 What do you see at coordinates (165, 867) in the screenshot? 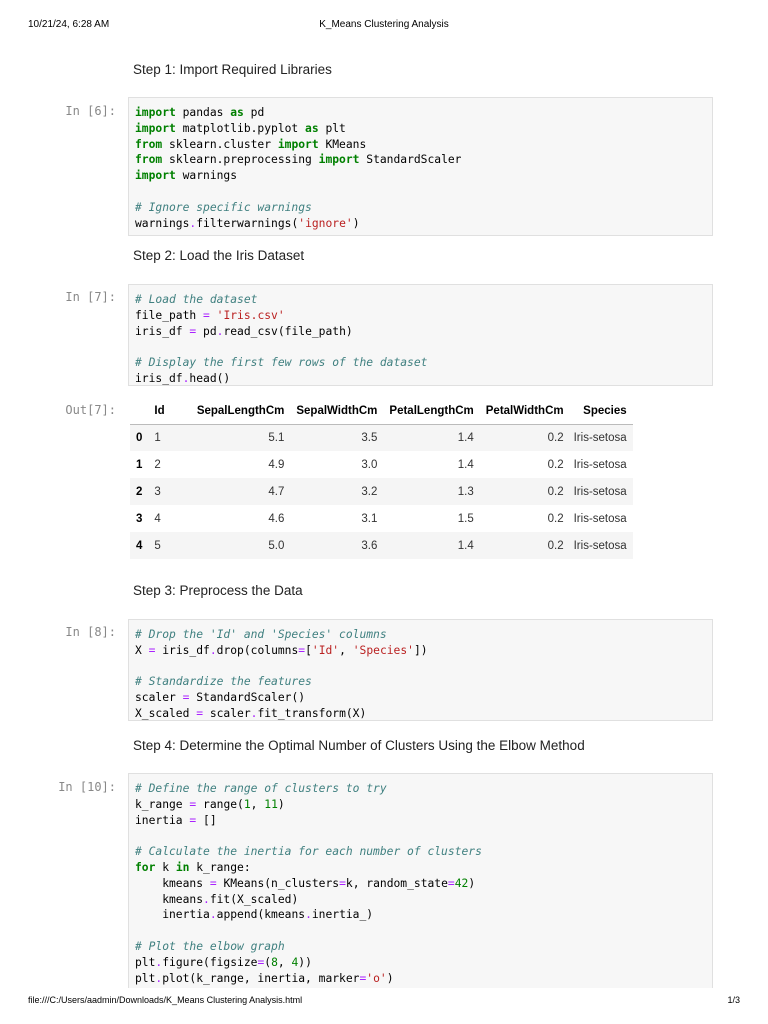
I see `code-token: k` at bounding box center [165, 867].